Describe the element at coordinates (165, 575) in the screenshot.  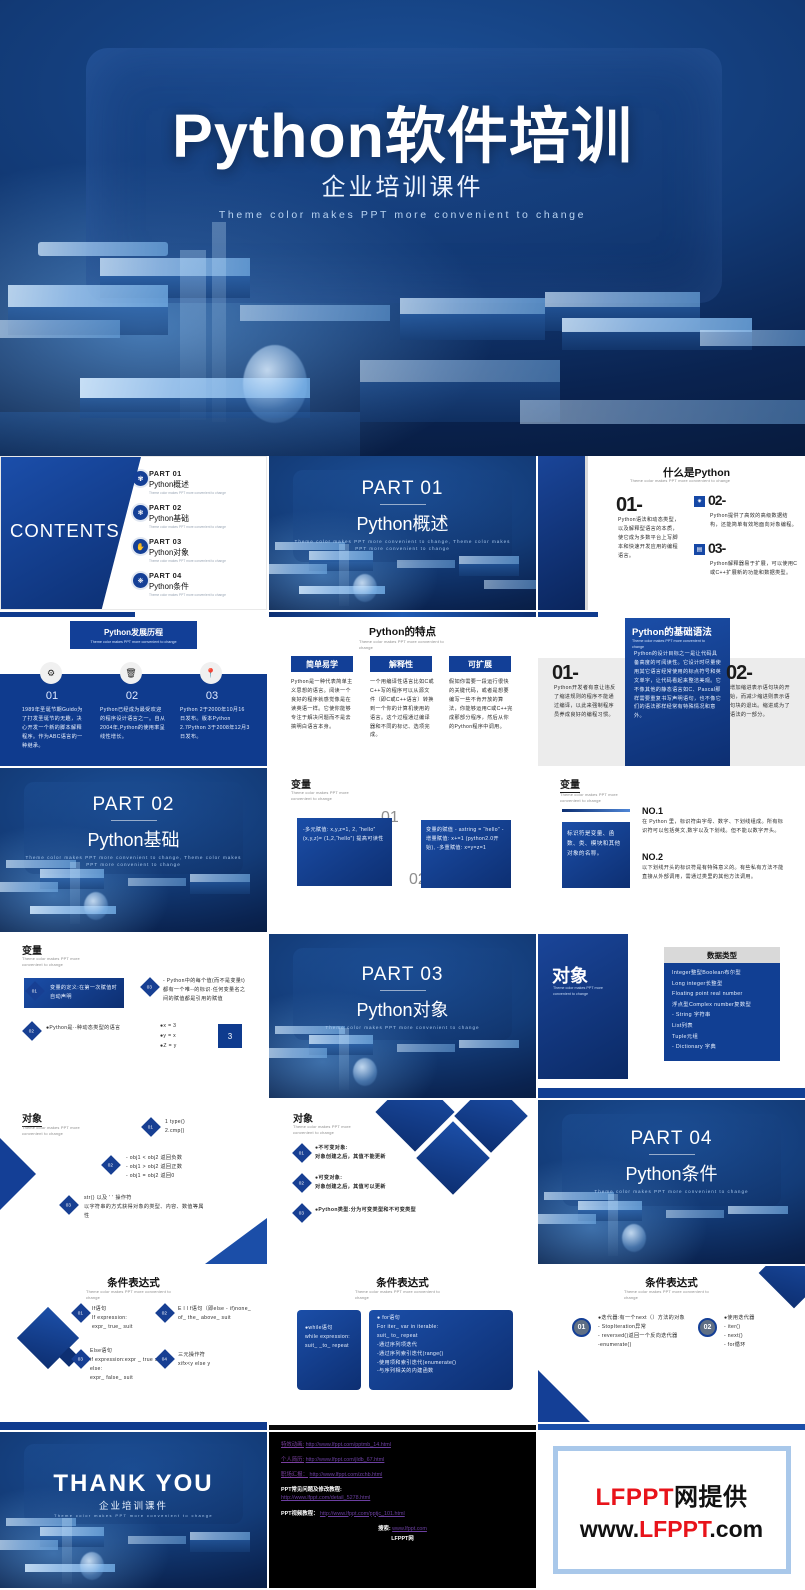
I see `toc-part-label: PART 04` at that location.